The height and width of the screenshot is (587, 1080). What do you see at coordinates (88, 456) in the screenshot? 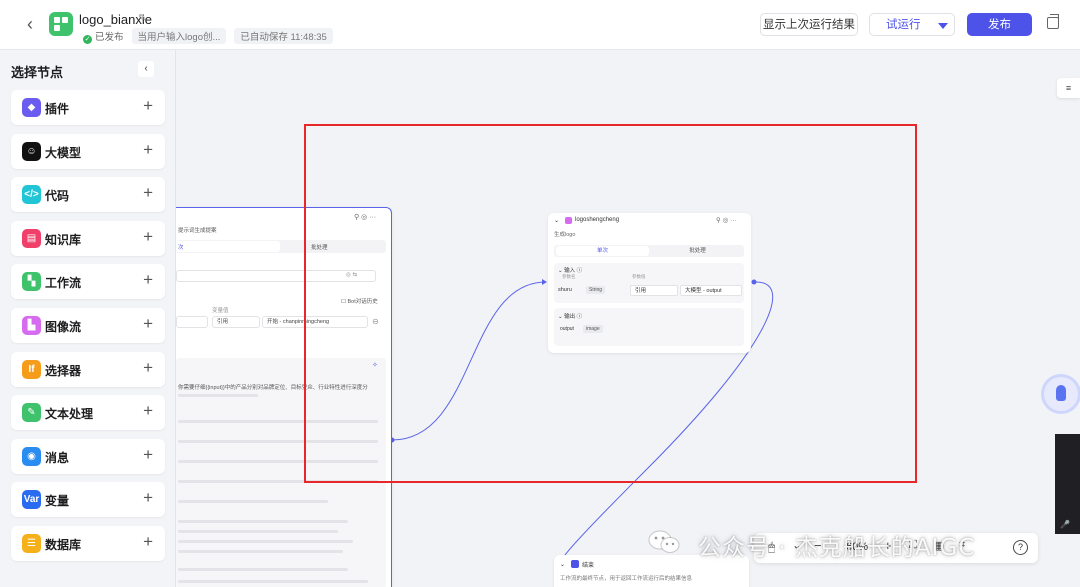
I see `sidebar-item-message: ◉ 消息 +` at bounding box center [88, 456].